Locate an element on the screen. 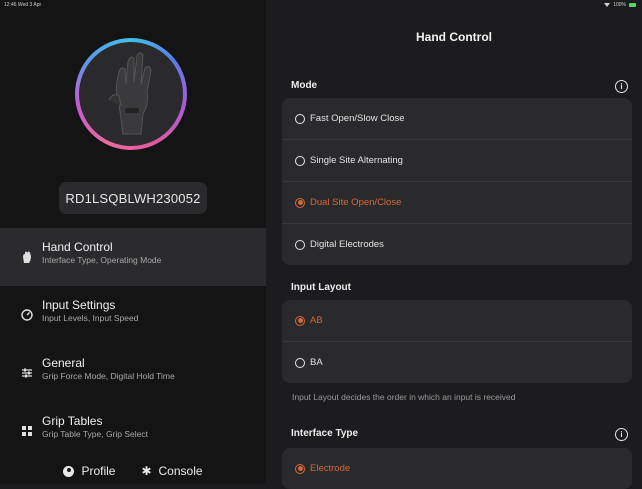  nav-title: Input Settings is located at coordinates (79, 305).